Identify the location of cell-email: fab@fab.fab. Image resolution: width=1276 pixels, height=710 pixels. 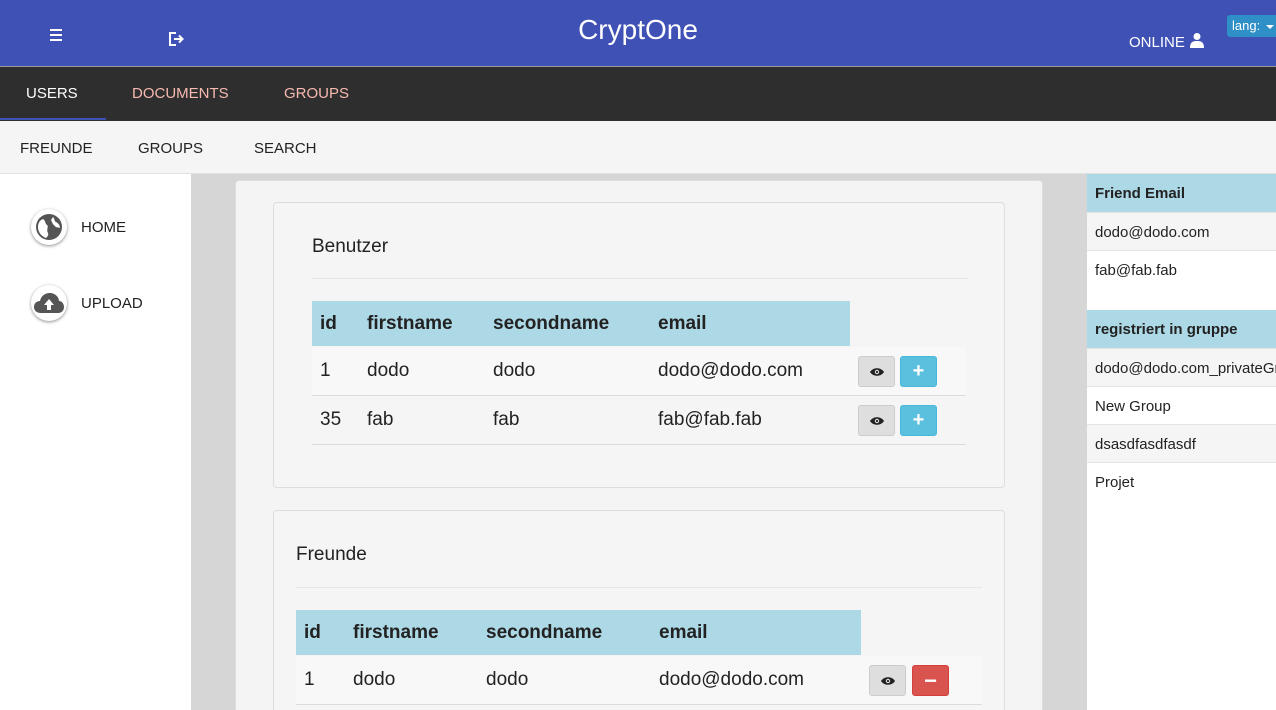
(710, 419).